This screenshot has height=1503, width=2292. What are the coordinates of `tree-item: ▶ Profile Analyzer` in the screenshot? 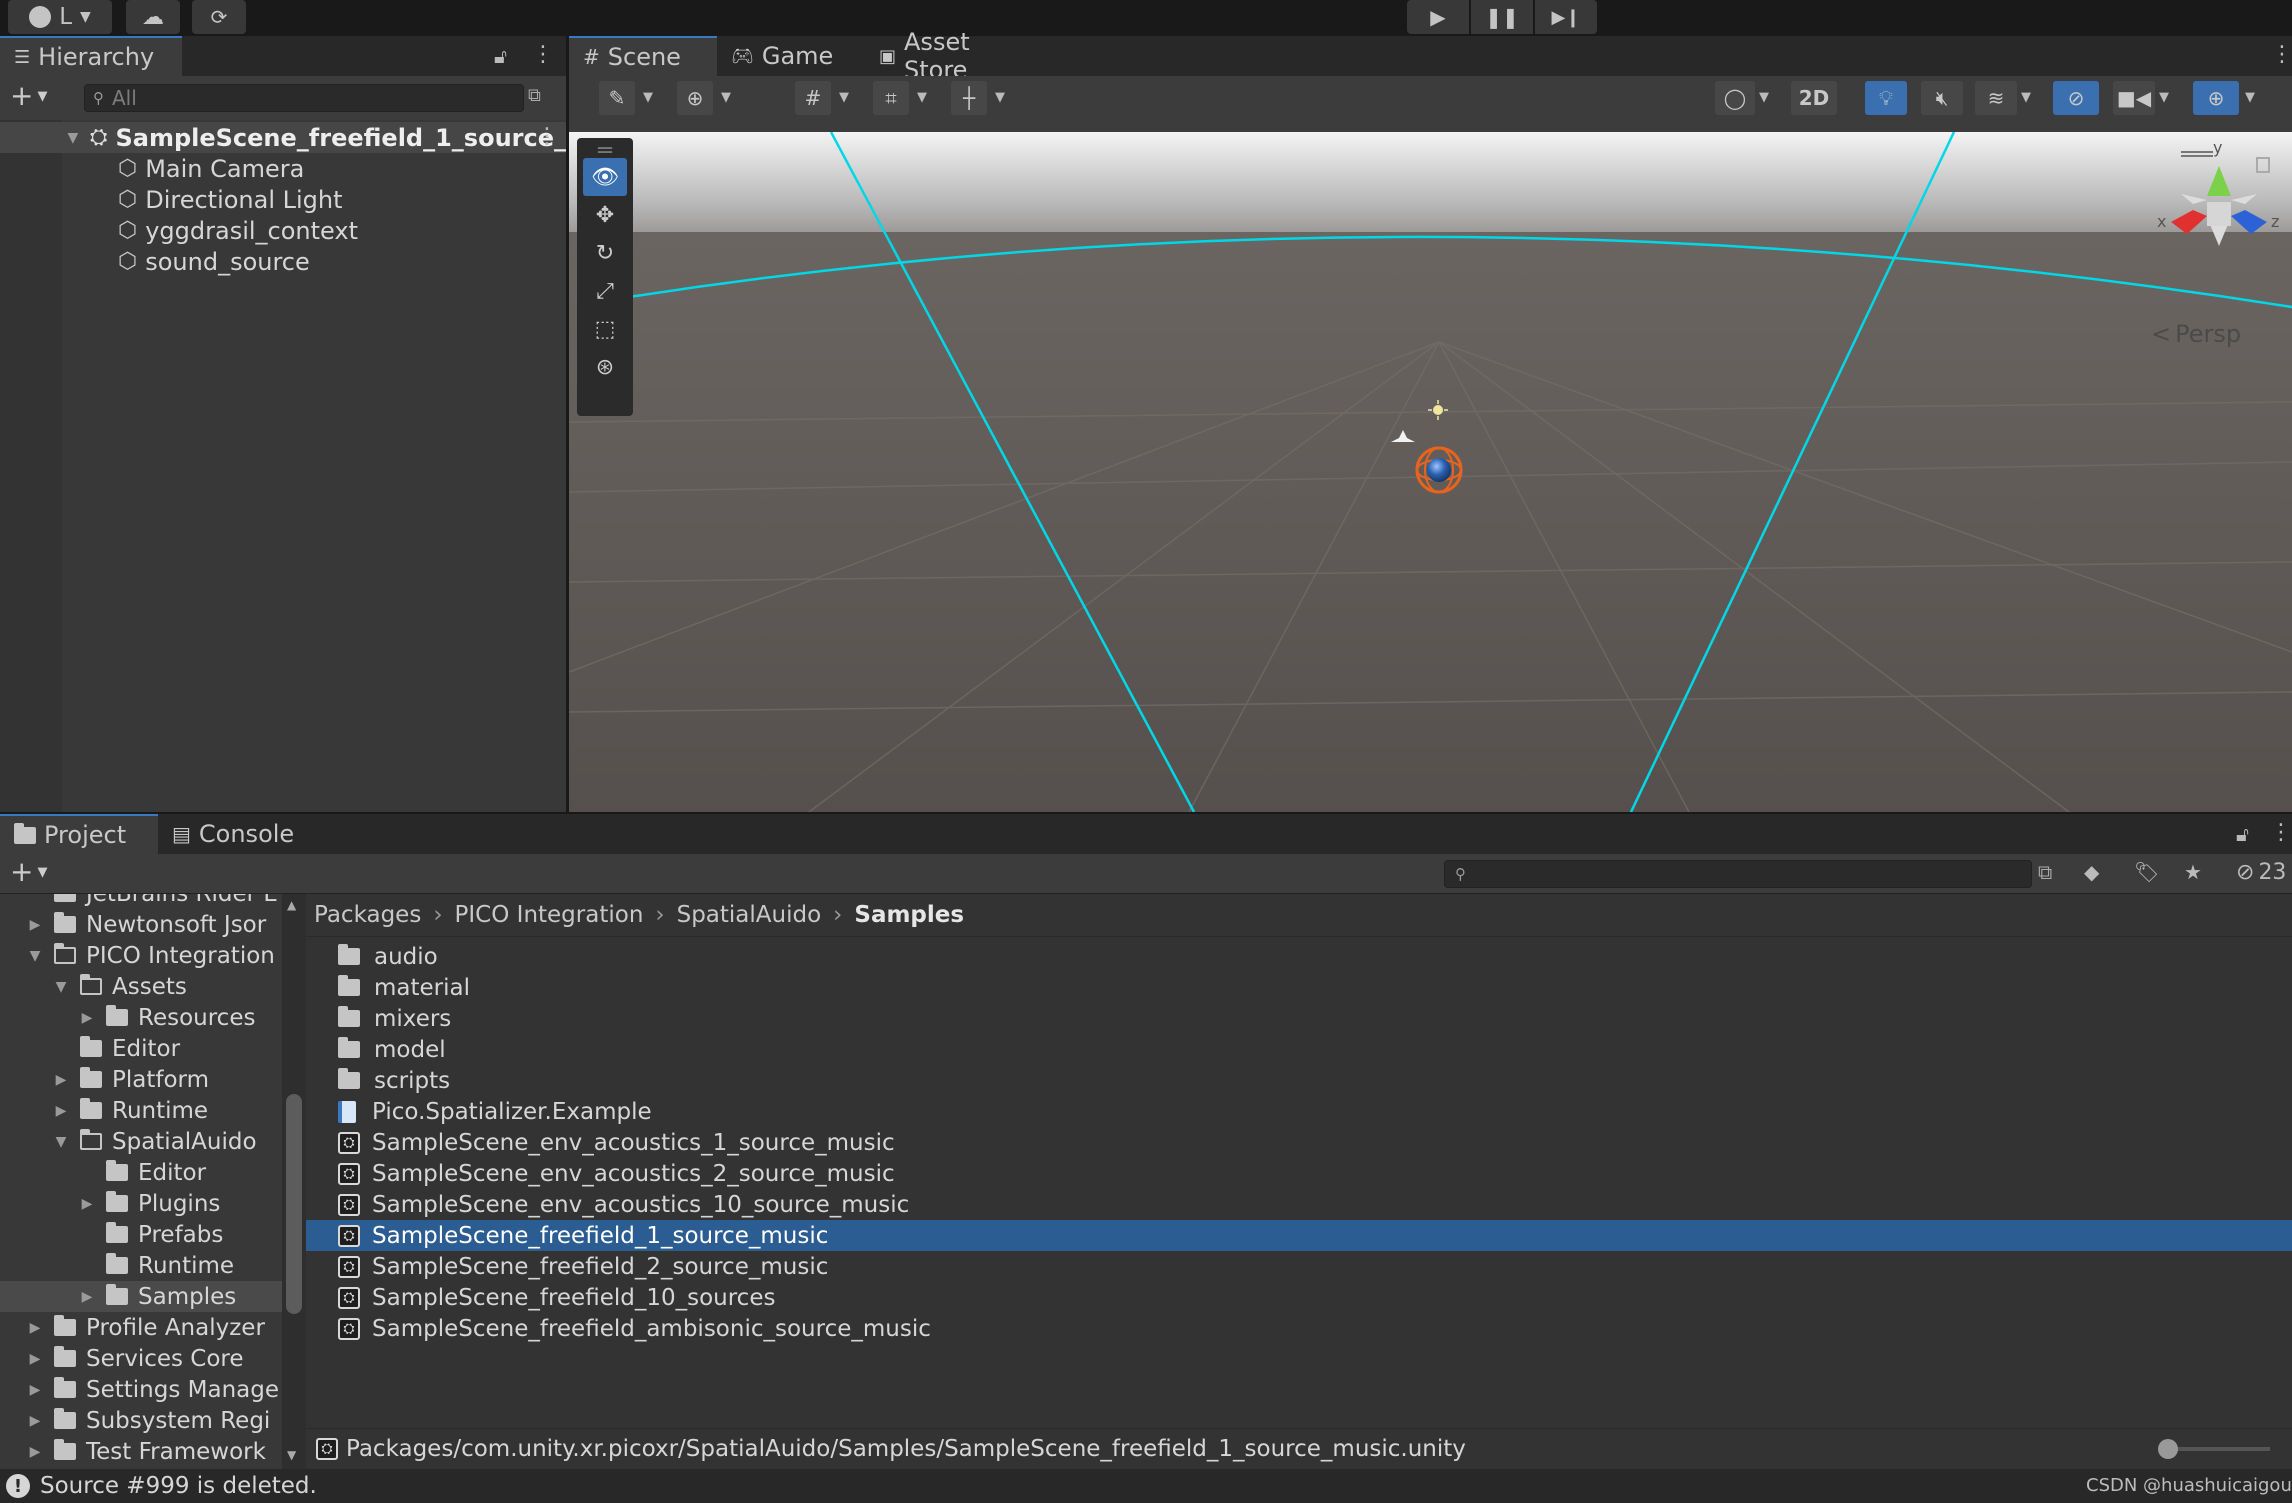 It's located at (153, 1327).